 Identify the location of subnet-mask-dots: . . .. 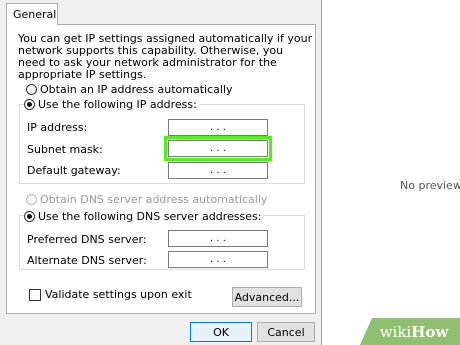
(218, 148).